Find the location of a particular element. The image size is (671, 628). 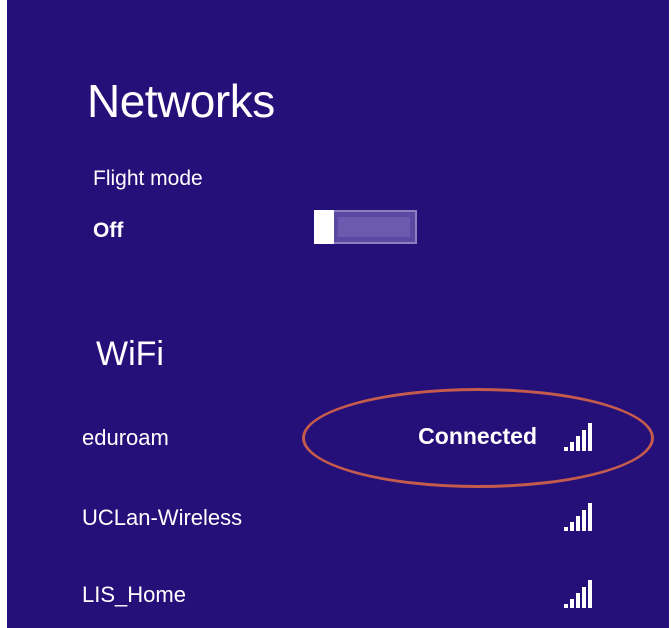

connection-status: Connected is located at coordinates (477, 436).